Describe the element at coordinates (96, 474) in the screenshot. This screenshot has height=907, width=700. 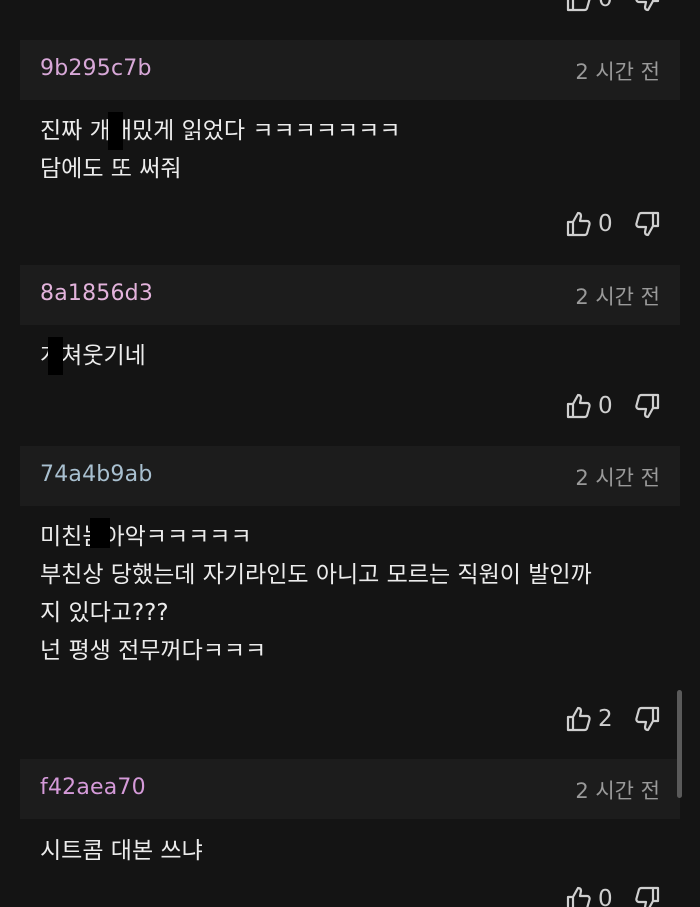
I see `comment-author: 74a4b9ab` at that location.